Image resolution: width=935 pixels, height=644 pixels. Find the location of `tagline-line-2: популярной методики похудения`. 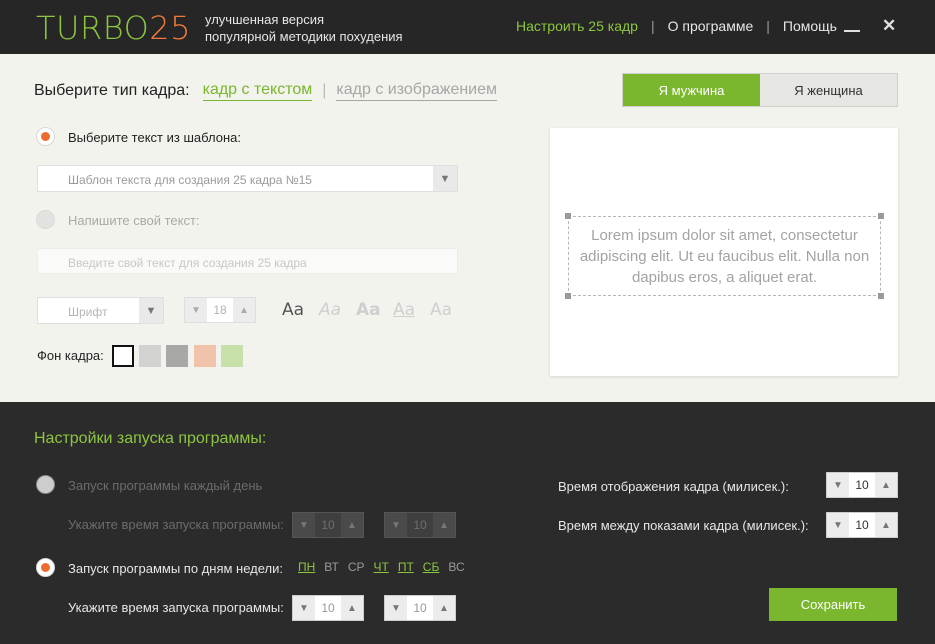

tagline-line-2: популярной методики похудения is located at coordinates (304, 36).